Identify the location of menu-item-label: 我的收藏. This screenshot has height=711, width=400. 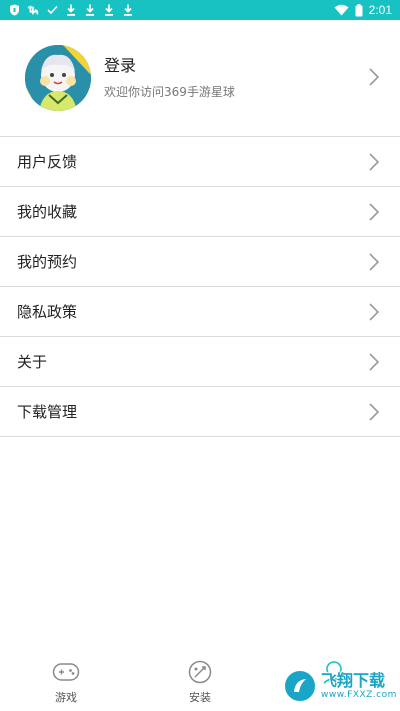
(47, 212).